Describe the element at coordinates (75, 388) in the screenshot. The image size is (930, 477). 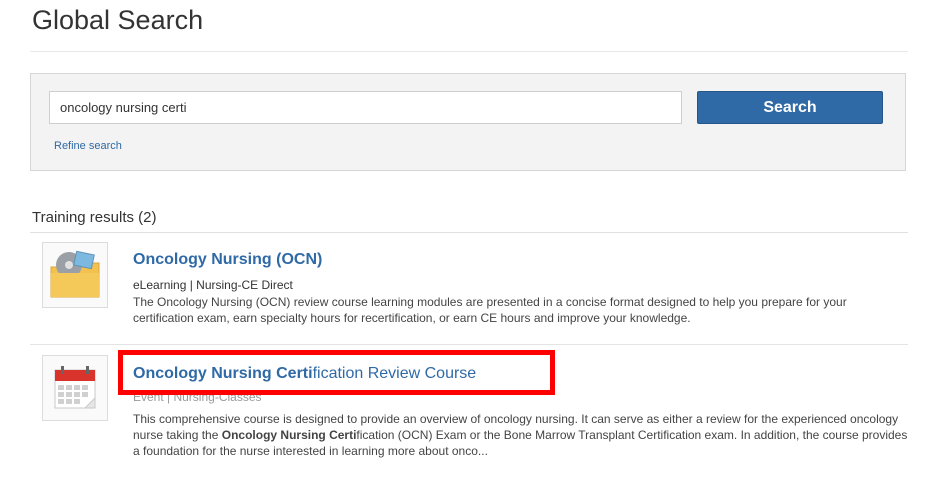
I see `calendar-event-icon` at that location.